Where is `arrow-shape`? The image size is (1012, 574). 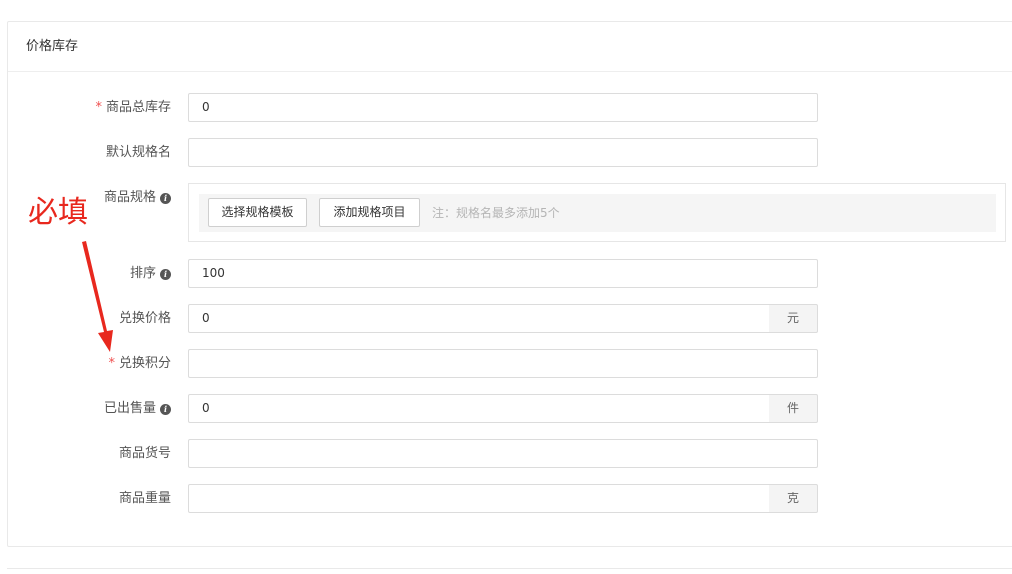 arrow-shape is located at coordinates (97, 296).